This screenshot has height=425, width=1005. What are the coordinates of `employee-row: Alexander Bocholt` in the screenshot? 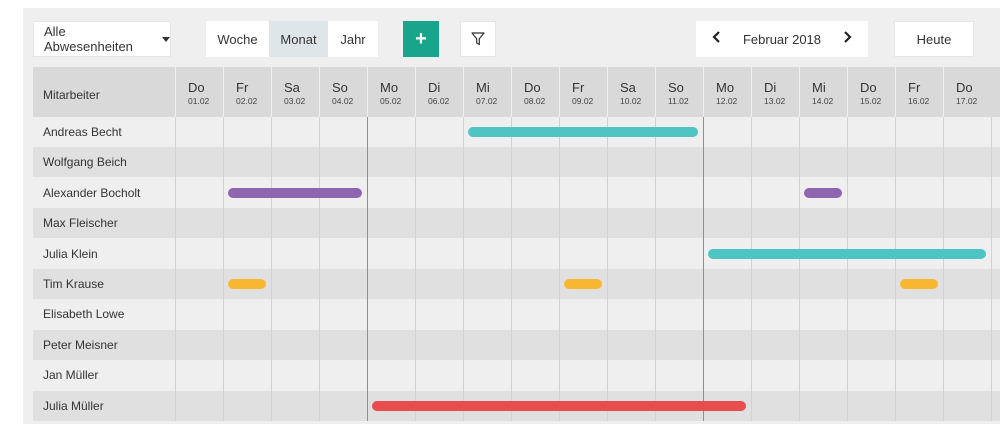 It's located at (516, 192).